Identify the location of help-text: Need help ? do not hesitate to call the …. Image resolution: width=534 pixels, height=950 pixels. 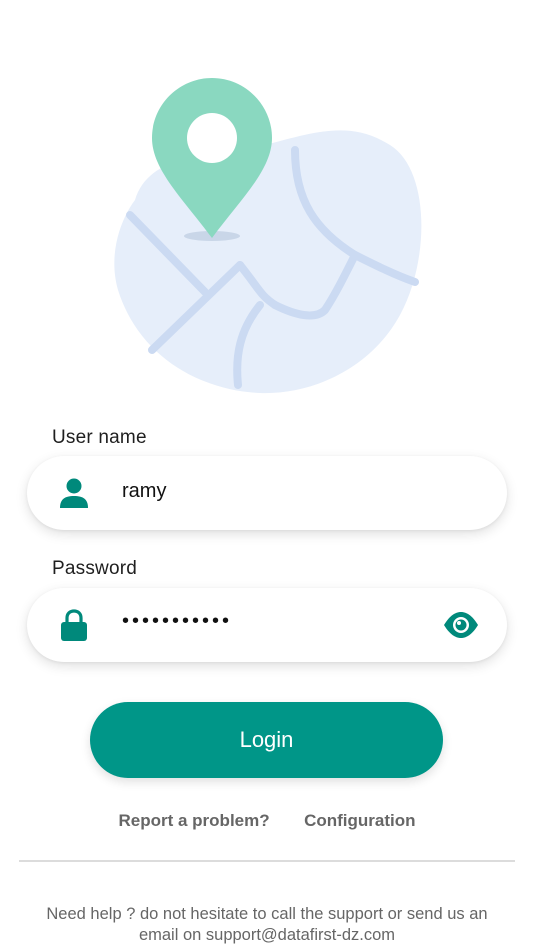
(267, 924).